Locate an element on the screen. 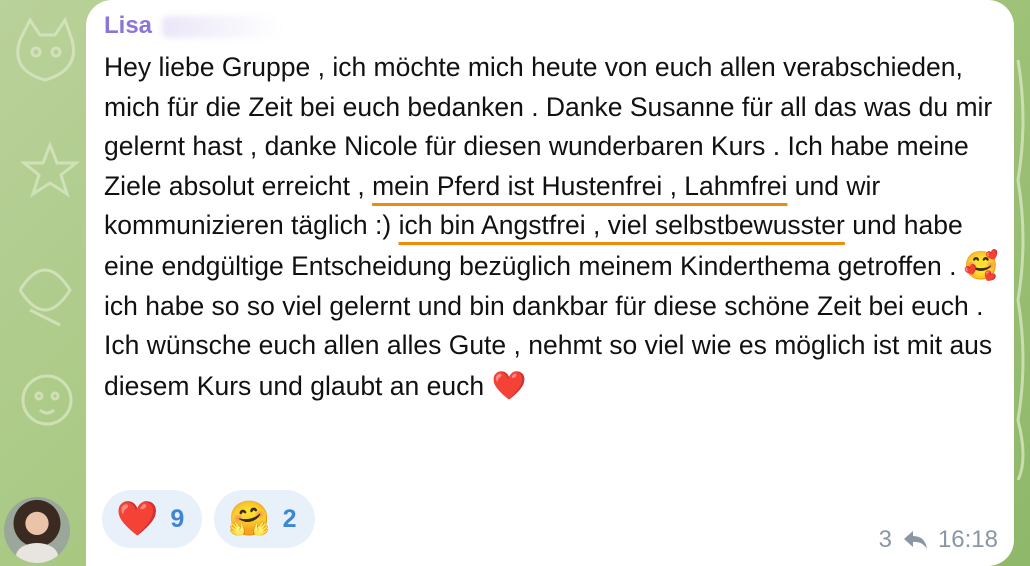  reactions-bar: ❤️ 9 🤗 2 is located at coordinates (208, 519).